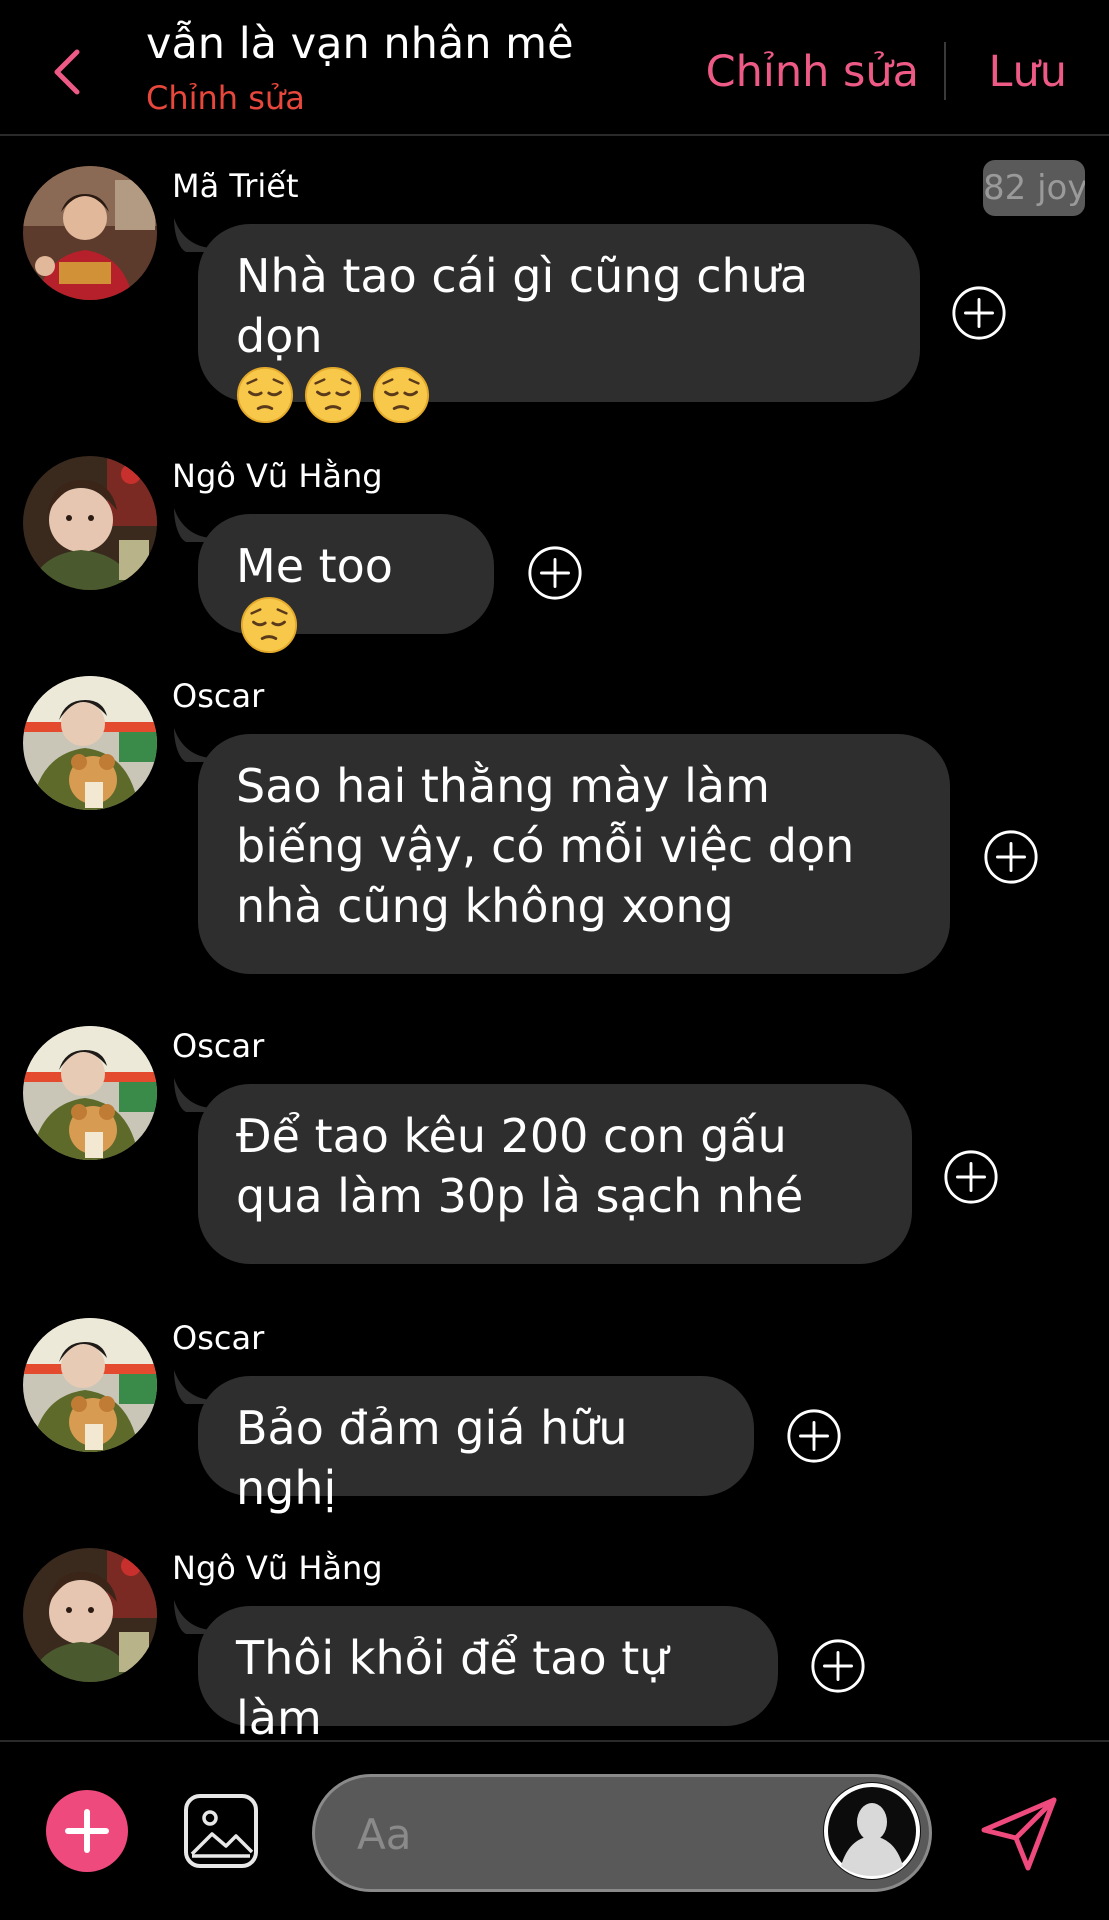  What do you see at coordinates (812, 72) in the screenshot?
I see `edit-button: Chỉnh sửa` at bounding box center [812, 72].